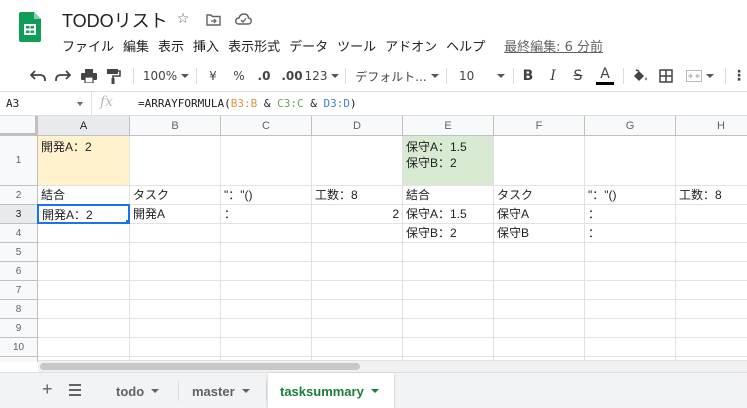 Image resolution: width=747 pixels, height=408 pixels. Describe the element at coordinates (630, 271) in the screenshot. I see `cell-g6` at that location.